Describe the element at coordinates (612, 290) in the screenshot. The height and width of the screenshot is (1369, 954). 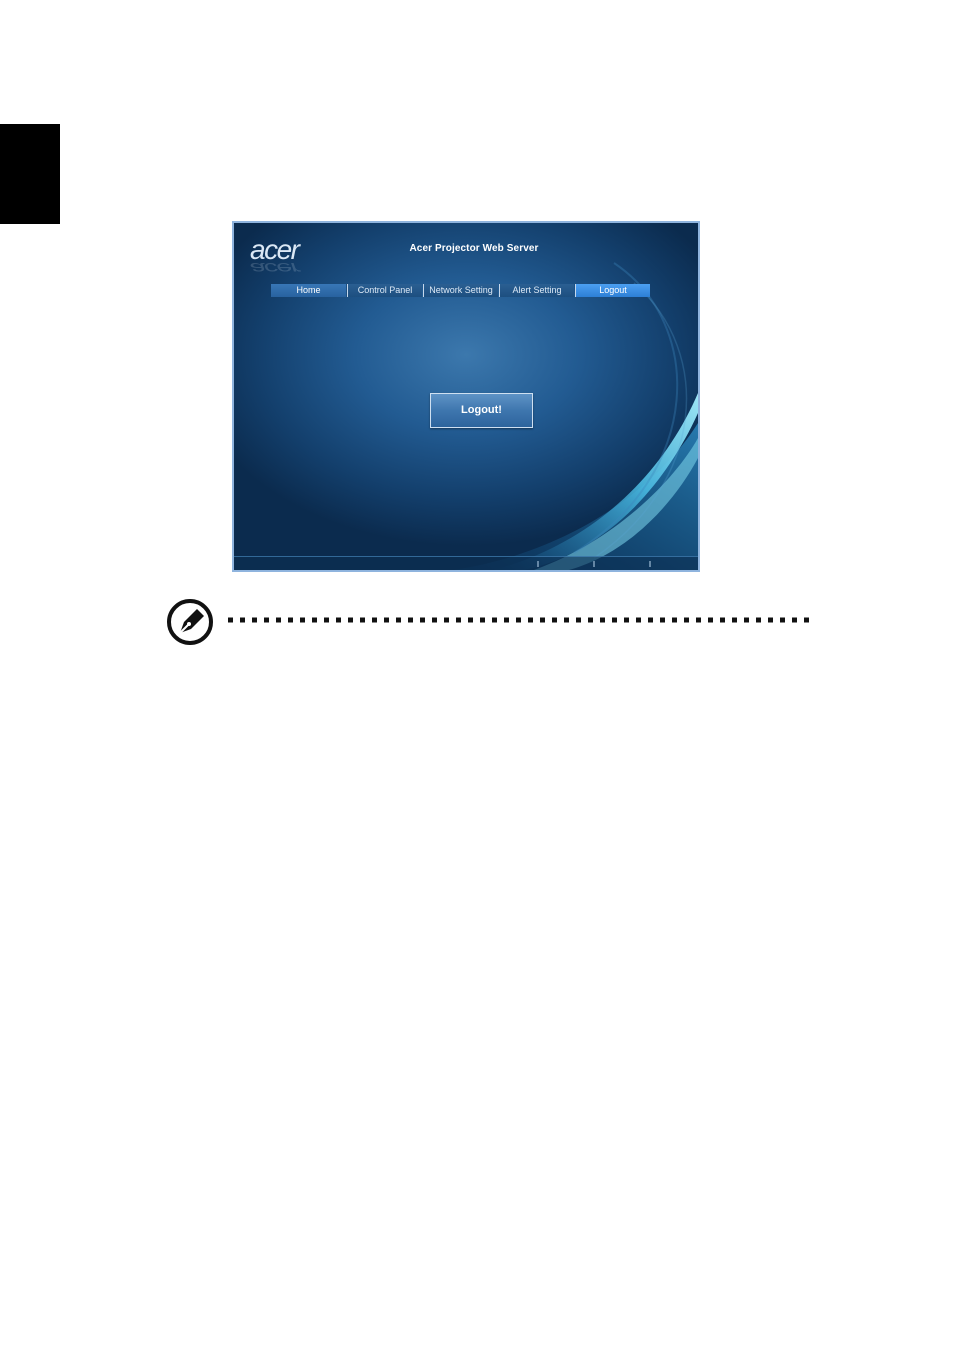
I see `nav-logout: Logout` at that location.